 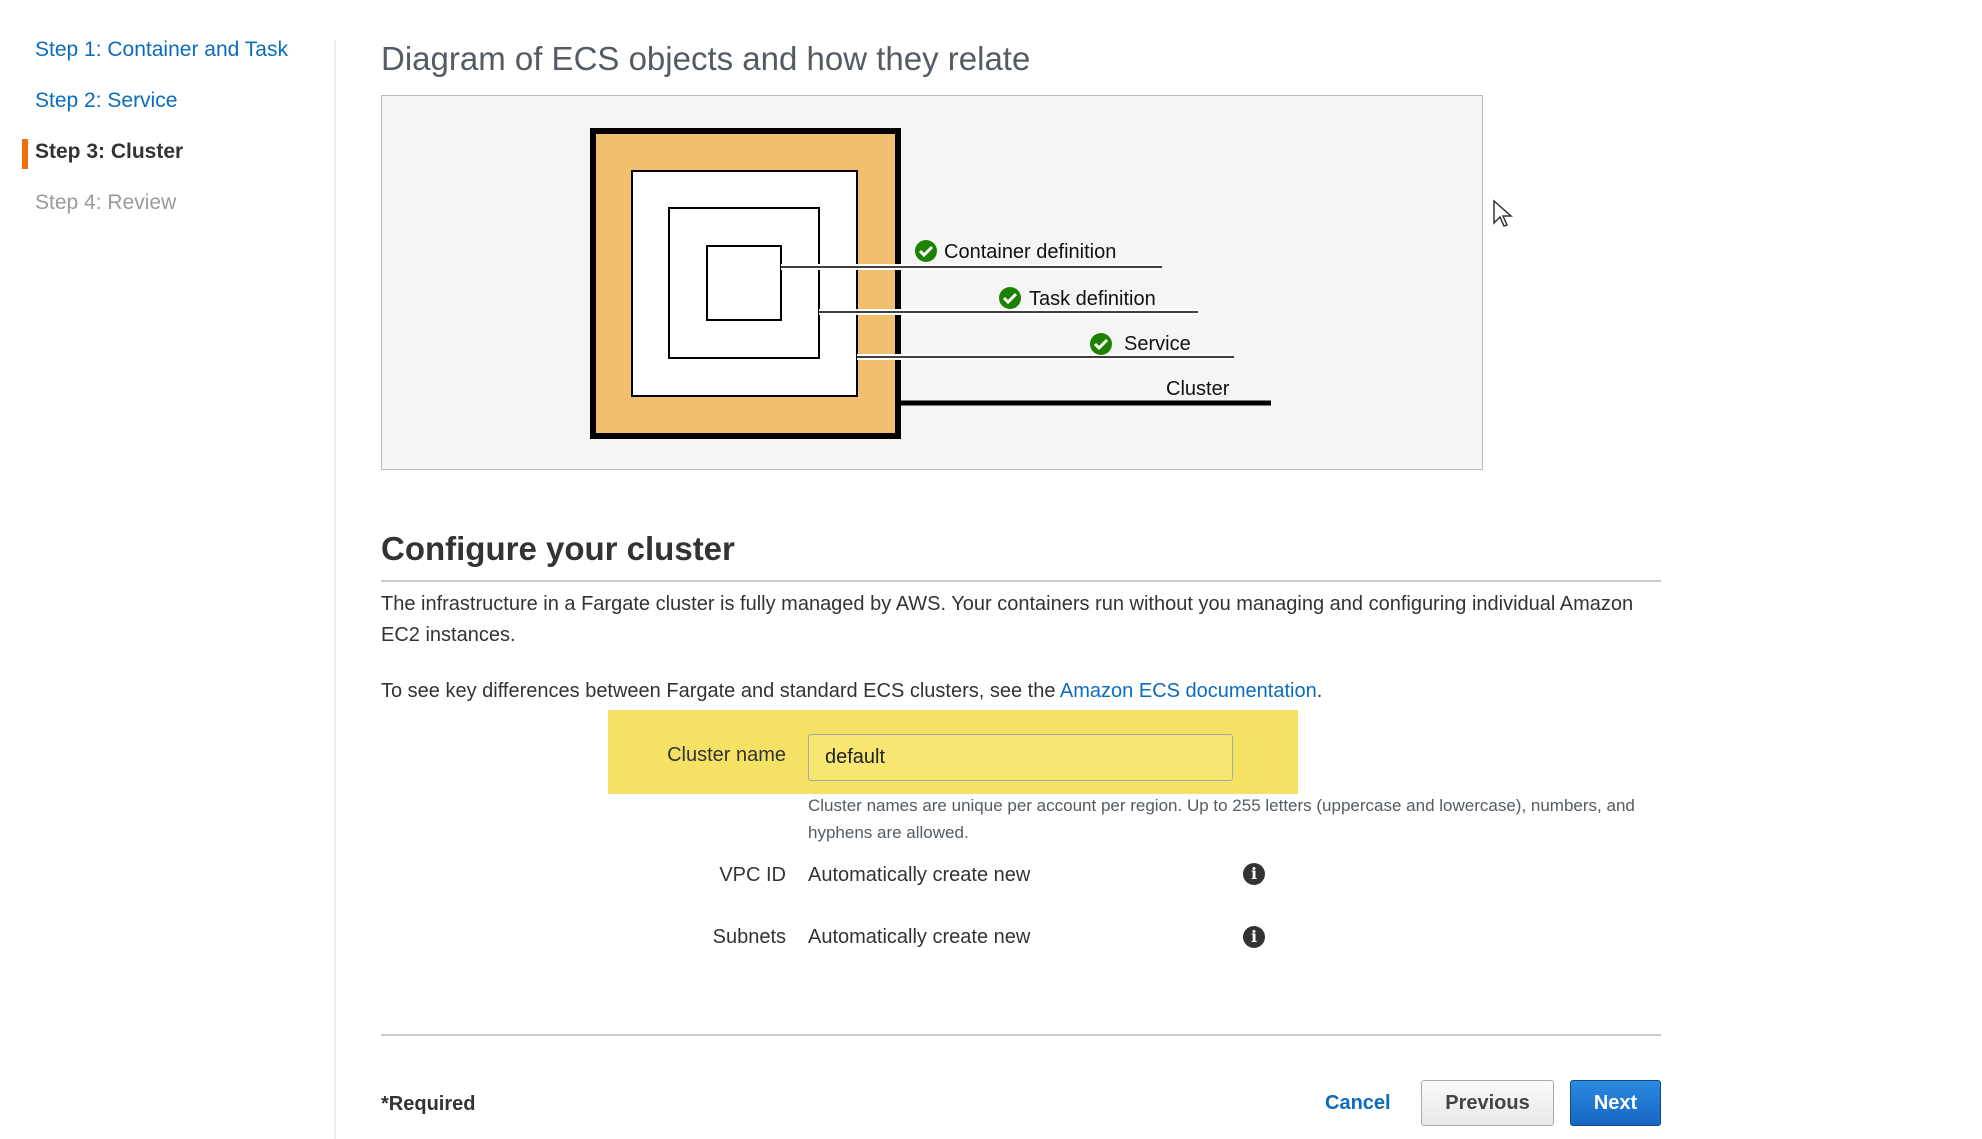 I want to click on sidebar-step-3: Step 3: Cluster, so click(x=109, y=151).